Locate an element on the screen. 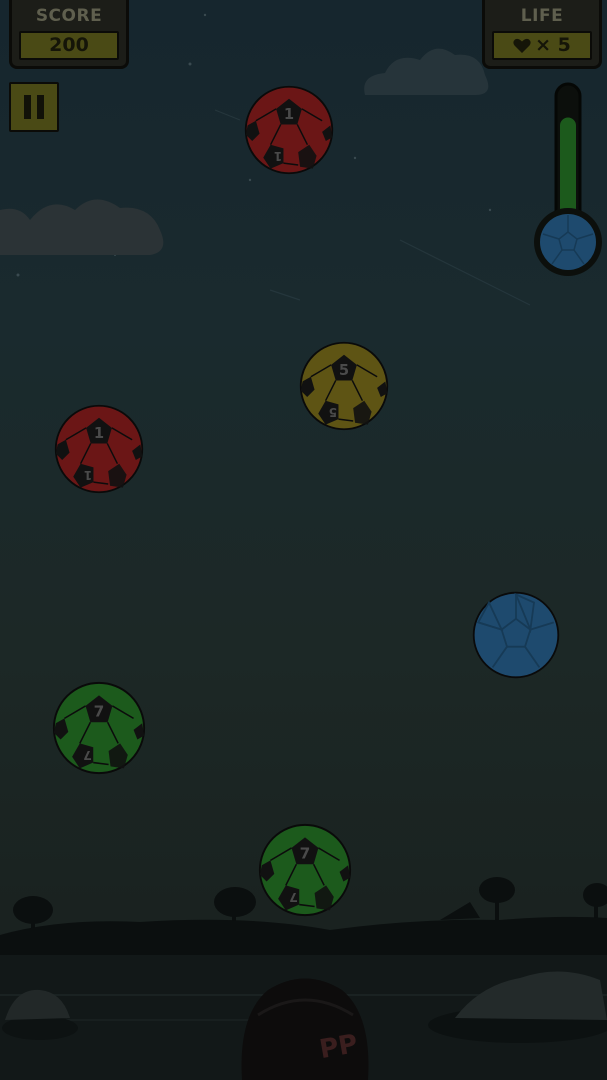 The height and width of the screenshot is (1080, 607). heart-icon is located at coordinates (522, 45).